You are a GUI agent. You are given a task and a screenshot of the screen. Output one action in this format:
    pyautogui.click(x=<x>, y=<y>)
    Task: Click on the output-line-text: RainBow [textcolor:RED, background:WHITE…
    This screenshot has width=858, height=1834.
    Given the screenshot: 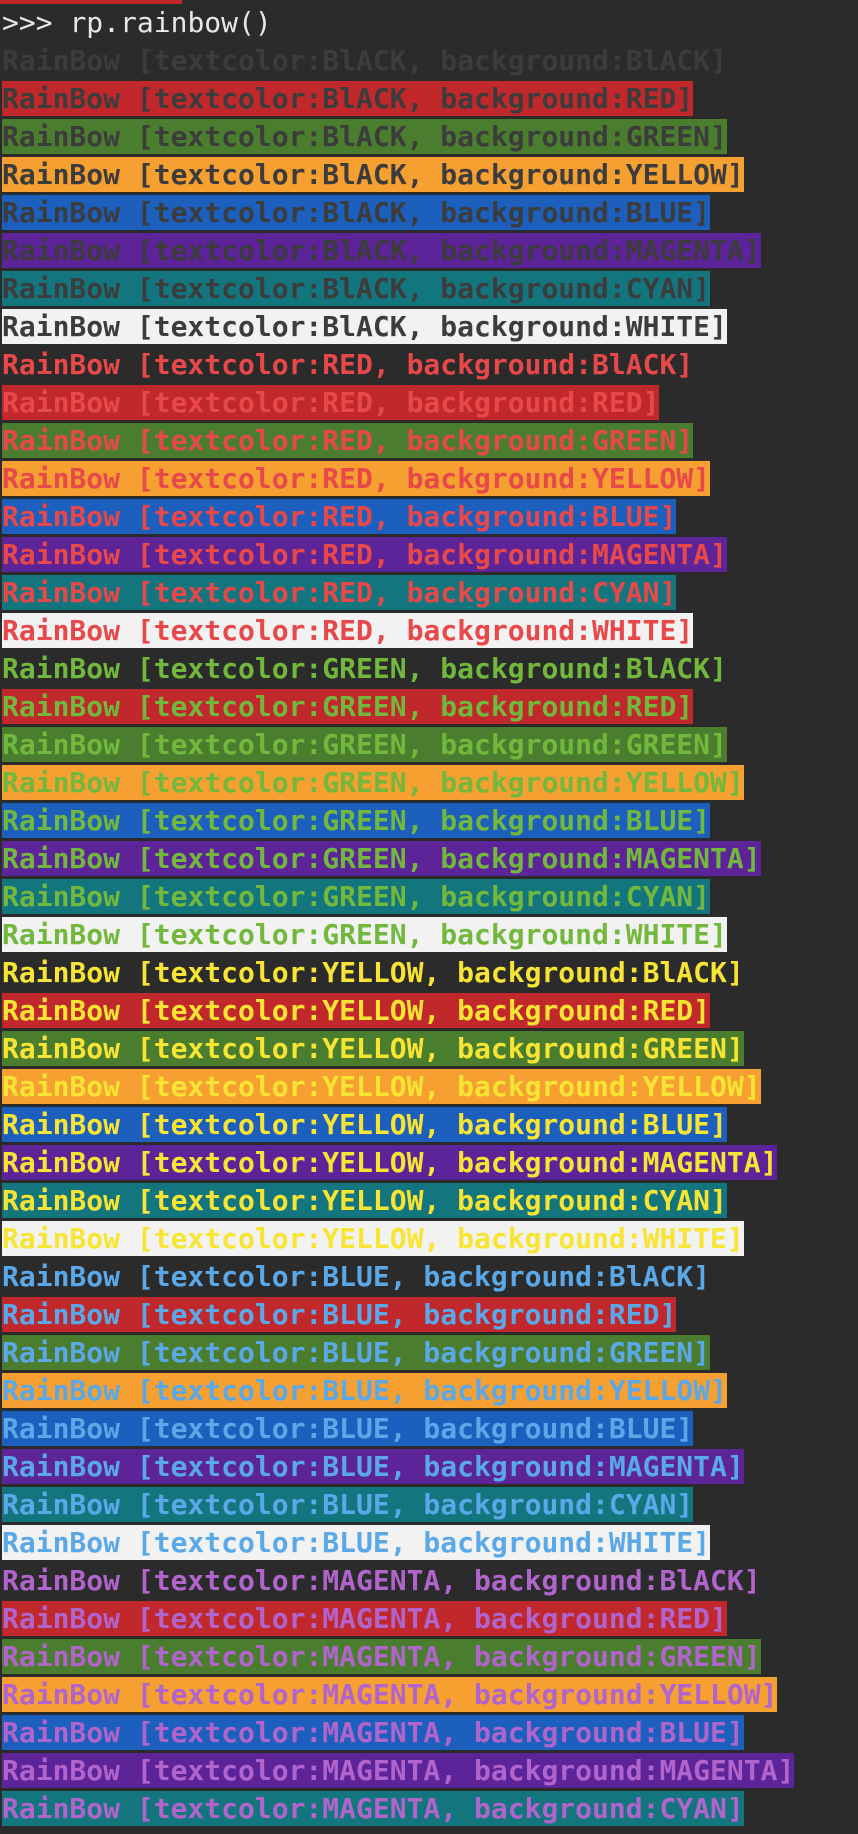 What is the action you would take?
    pyautogui.click(x=348, y=630)
    